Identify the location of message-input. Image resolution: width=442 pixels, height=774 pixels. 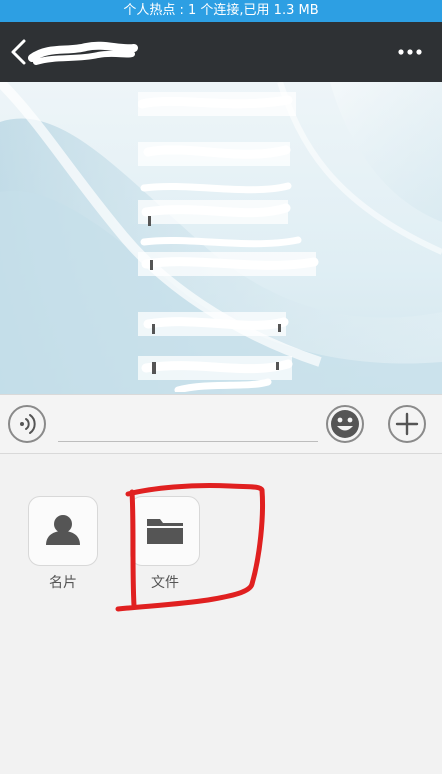
(188, 424).